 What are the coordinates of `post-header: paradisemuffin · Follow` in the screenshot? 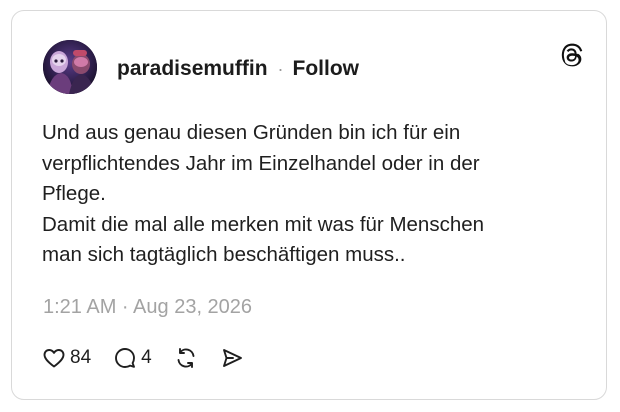 It's located at (238, 69).